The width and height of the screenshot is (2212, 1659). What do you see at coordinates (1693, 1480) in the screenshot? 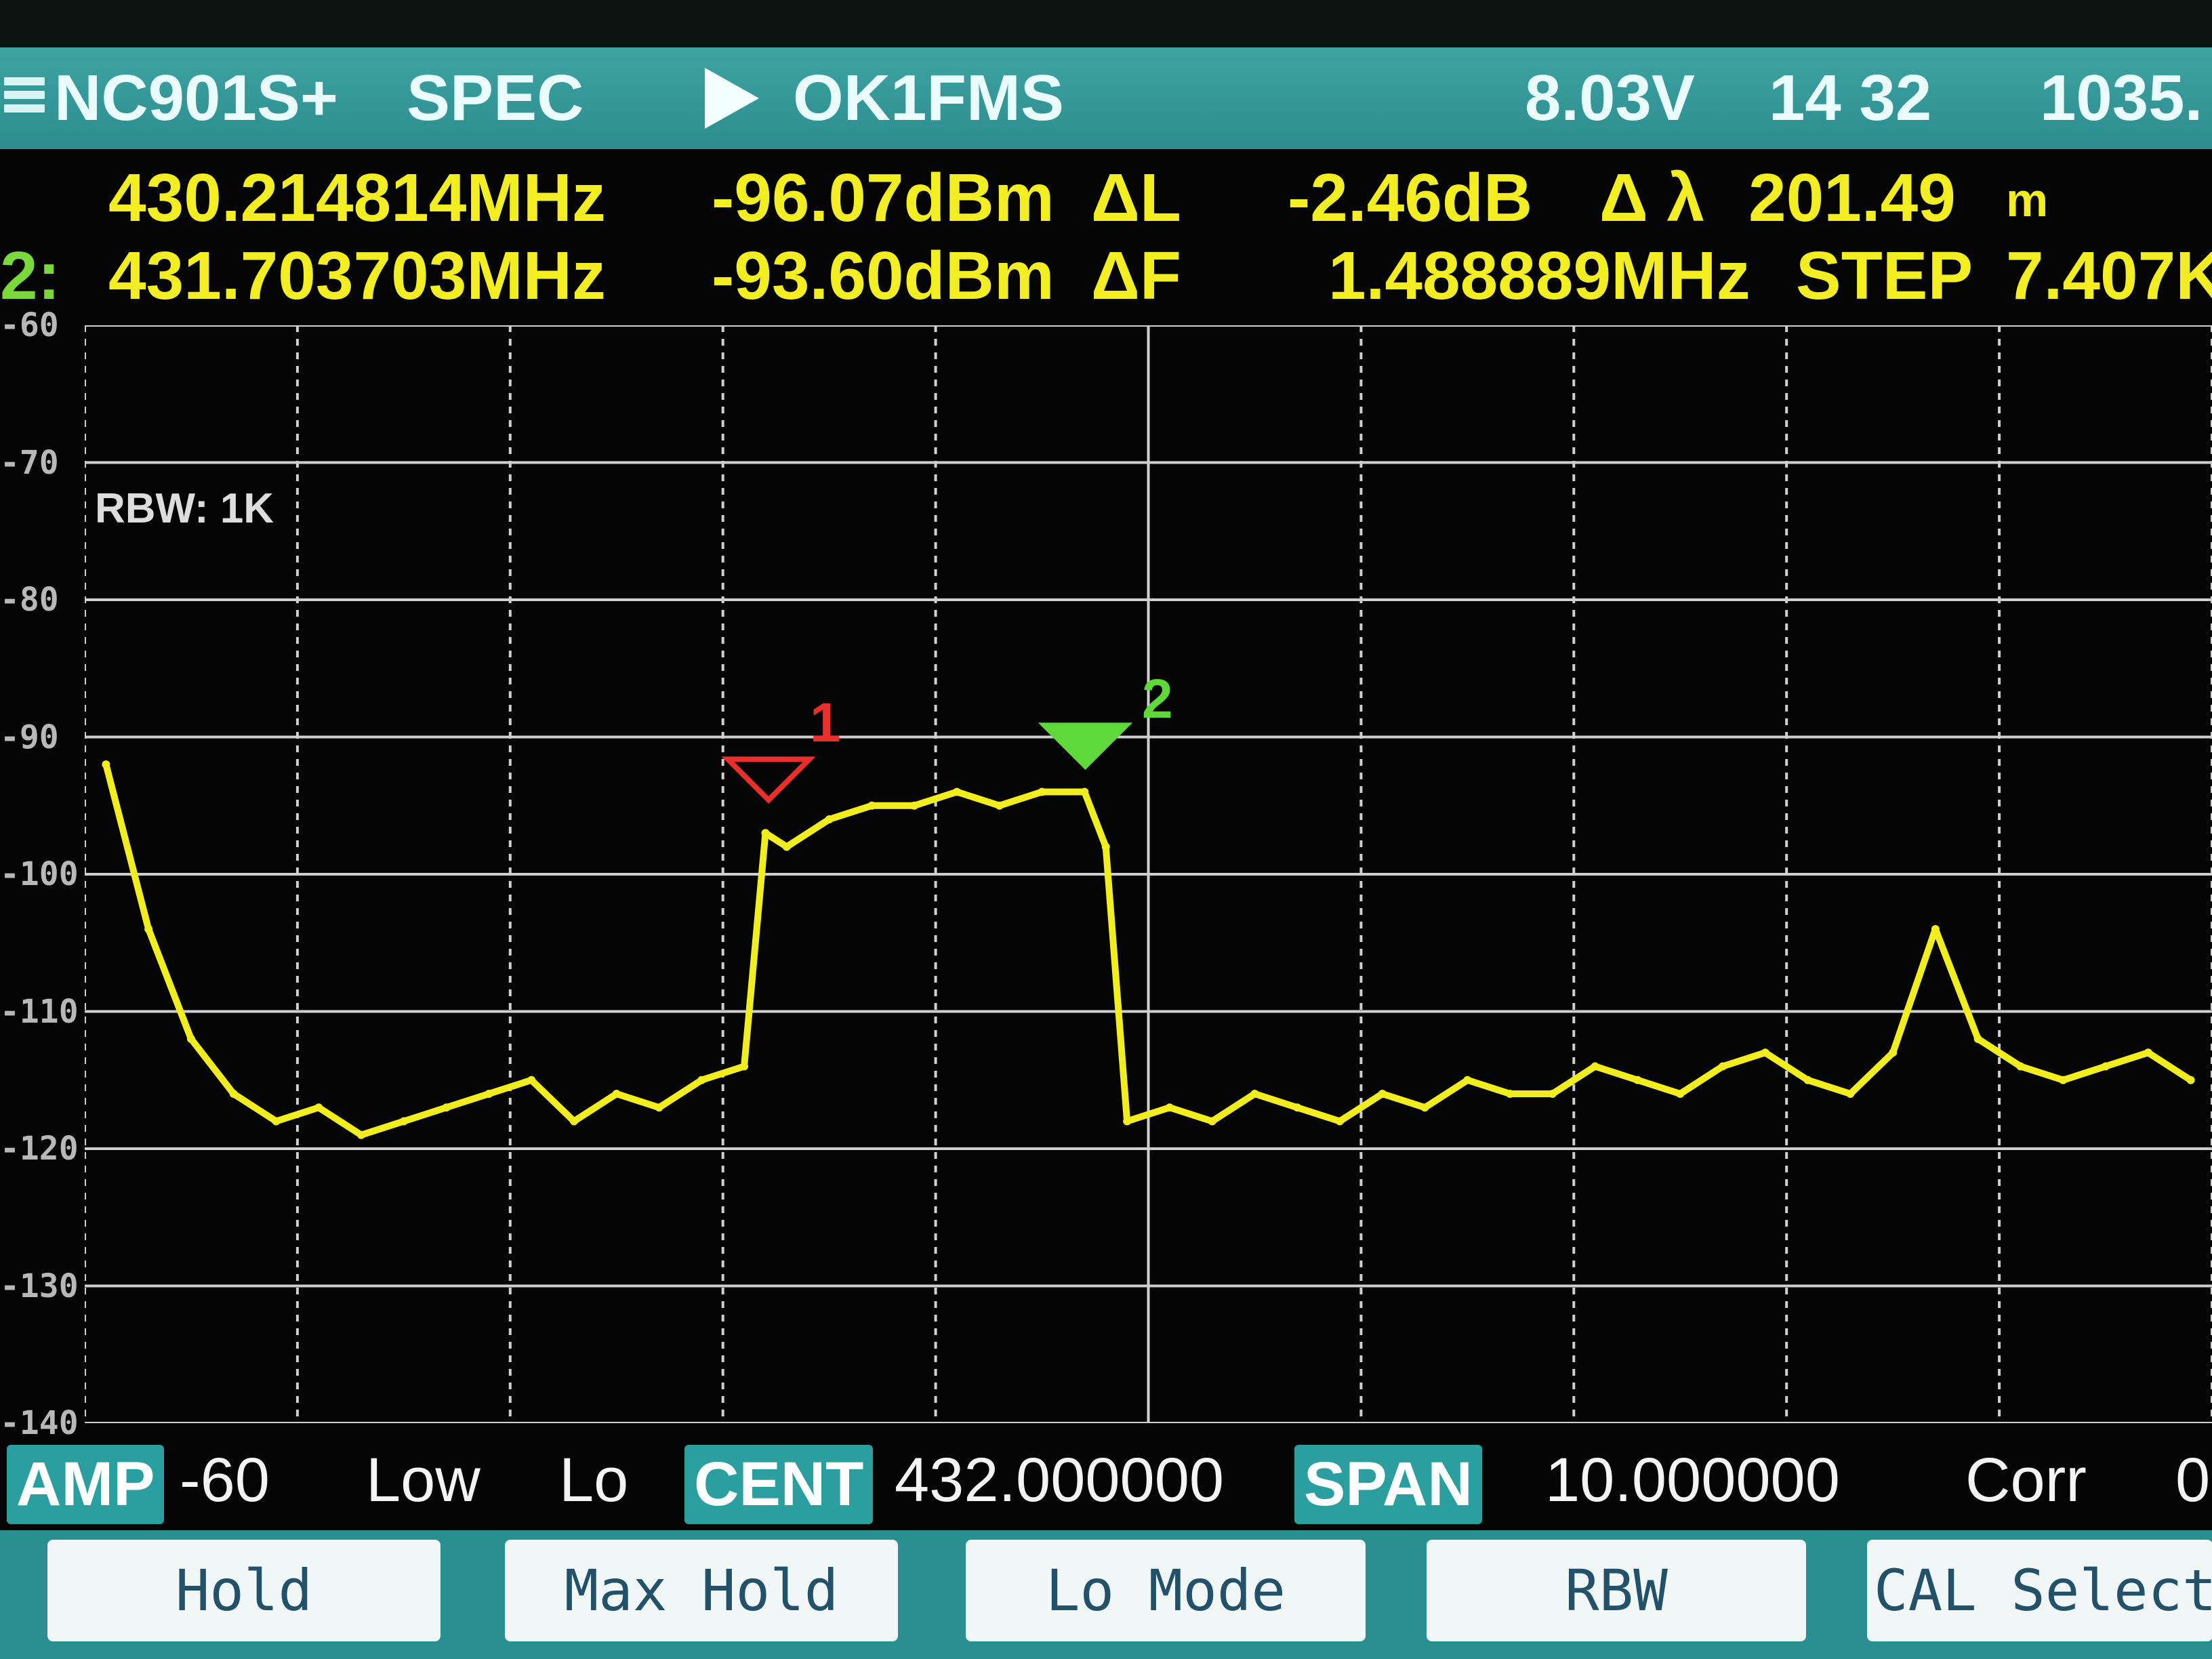
I see `span-value: 10.000000` at bounding box center [1693, 1480].